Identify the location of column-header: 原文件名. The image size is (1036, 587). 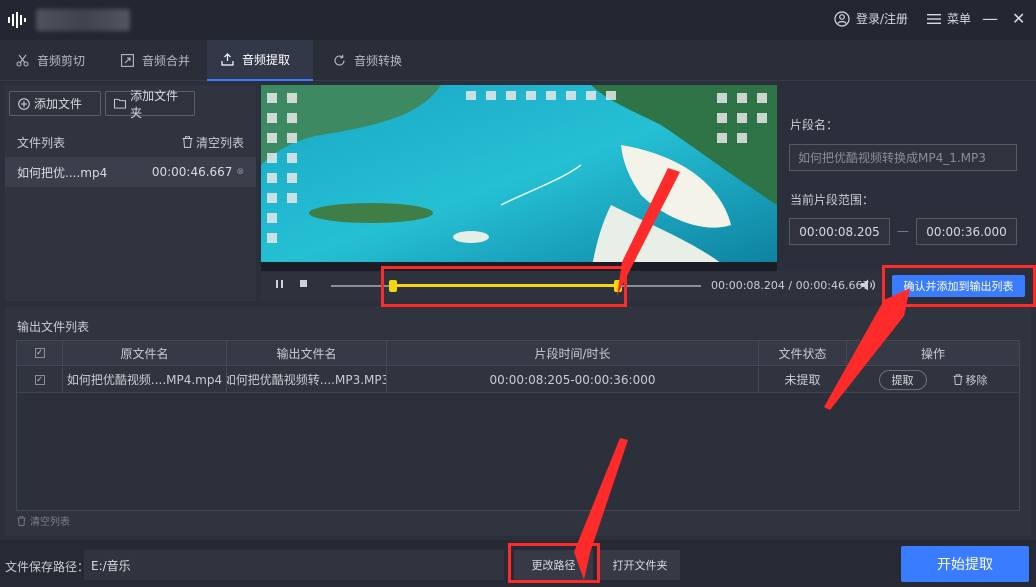
(145, 353).